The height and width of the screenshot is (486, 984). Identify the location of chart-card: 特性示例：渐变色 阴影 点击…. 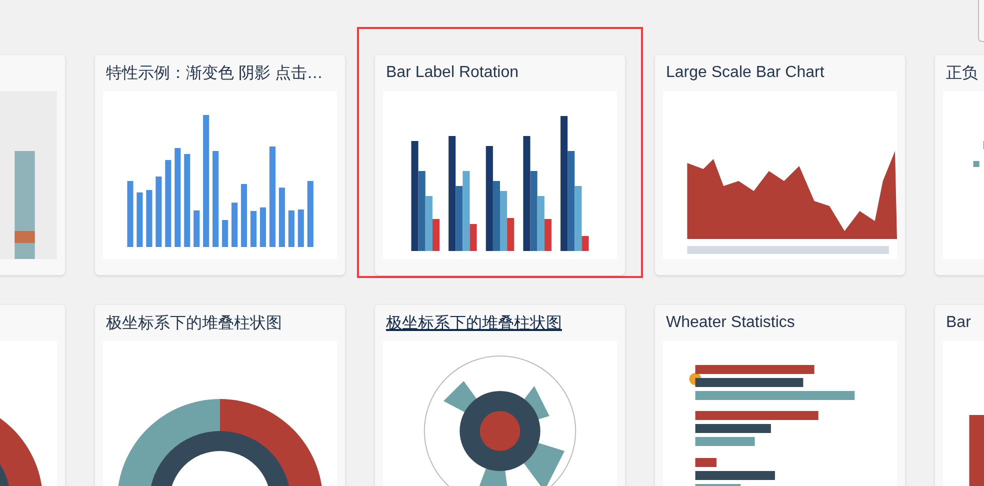
(220, 165).